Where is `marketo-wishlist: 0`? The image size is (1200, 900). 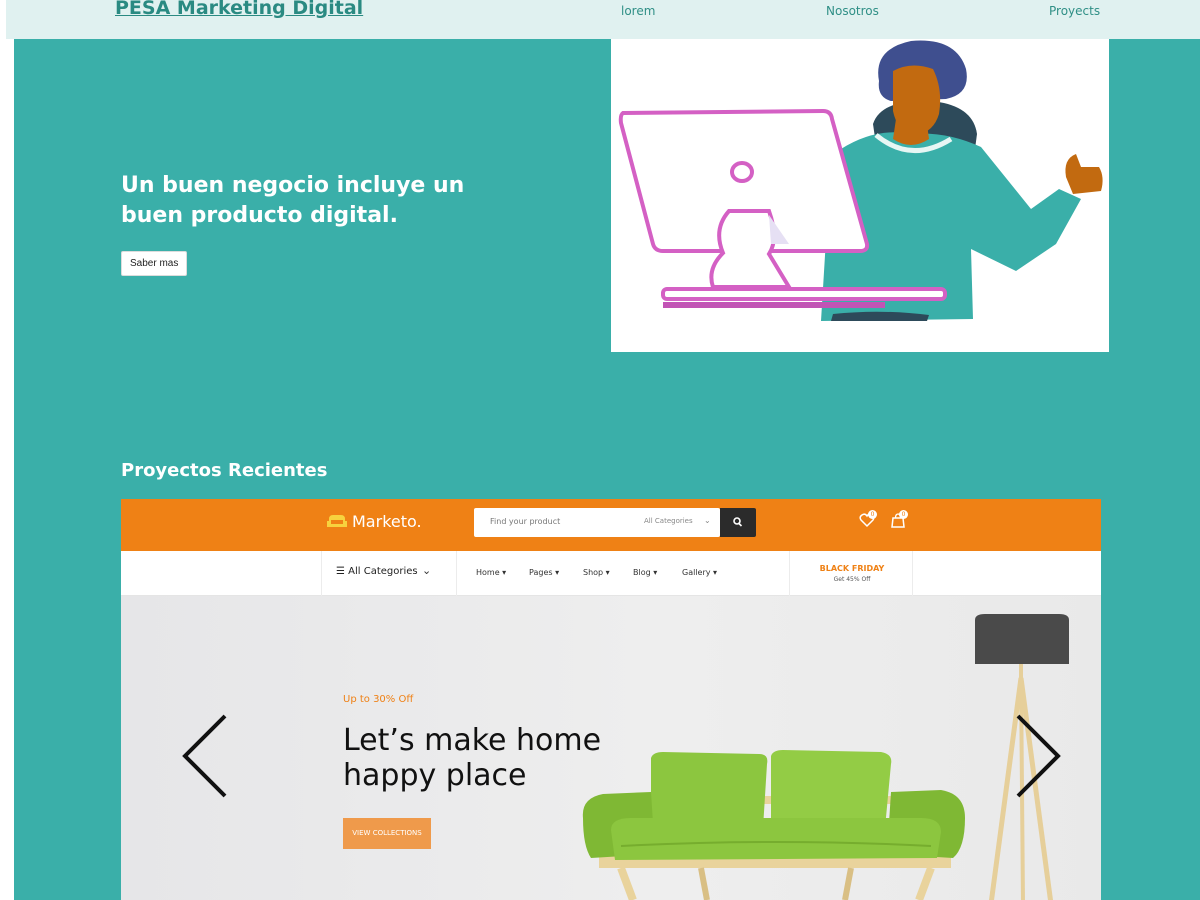 marketo-wishlist: 0 is located at coordinates (868, 521).